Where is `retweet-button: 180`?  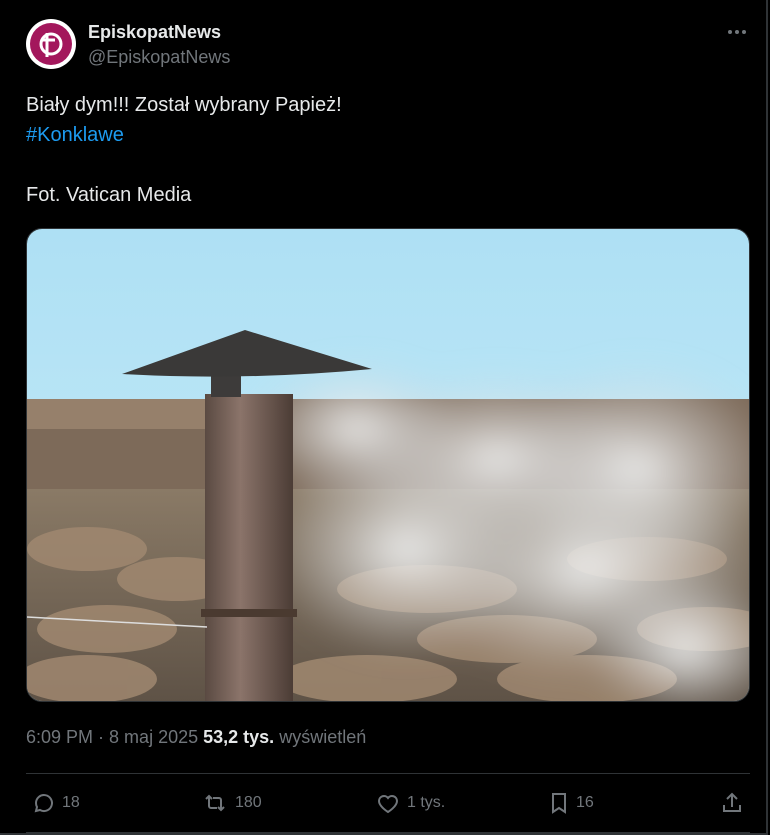 retweet-button: 180 is located at coordinates (231, 803).